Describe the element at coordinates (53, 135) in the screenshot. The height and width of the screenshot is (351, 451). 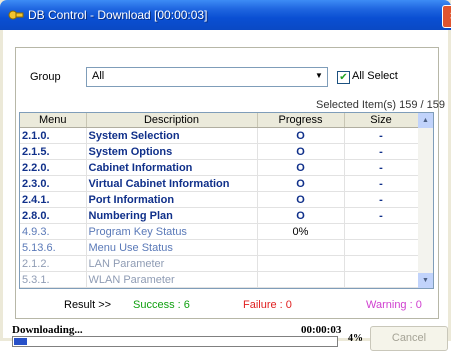
I see `row-menu-code: 2.1.0.` at that location.